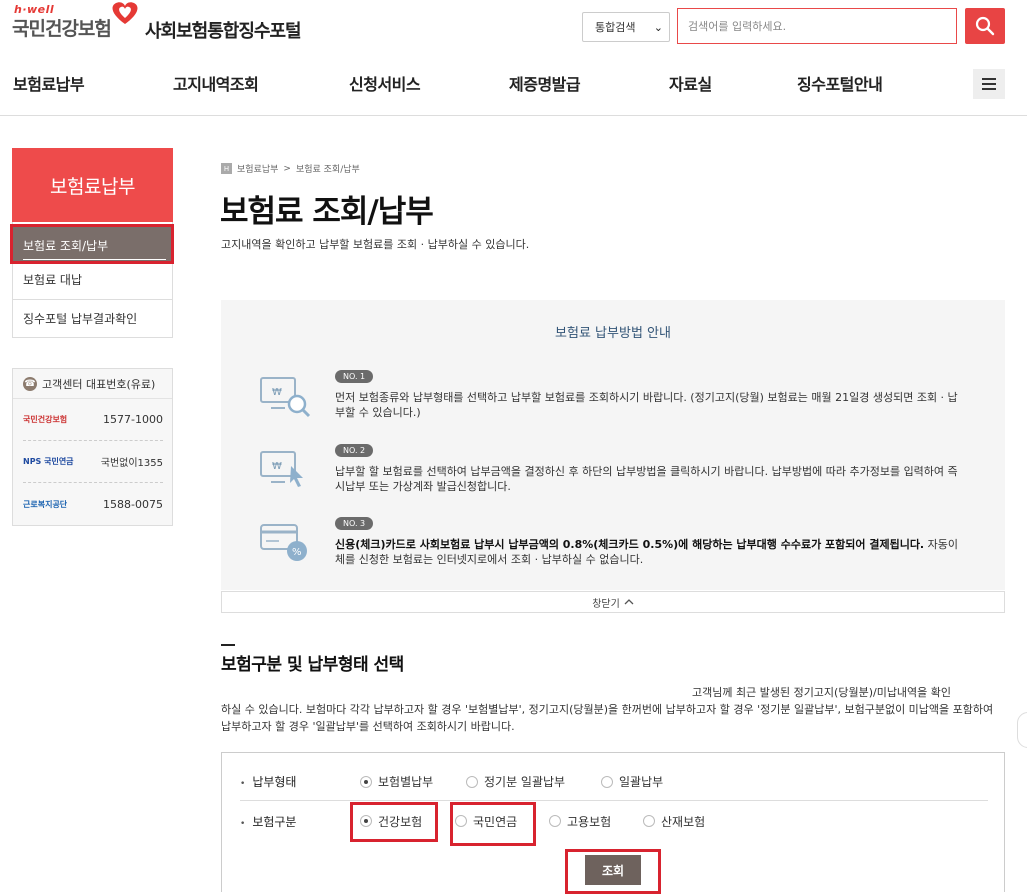 This screenshot has width=1027, height=894. Describe the element at coordinates (354, 376) in the screenshot. I see `step-badge: NO. 1` at that location.